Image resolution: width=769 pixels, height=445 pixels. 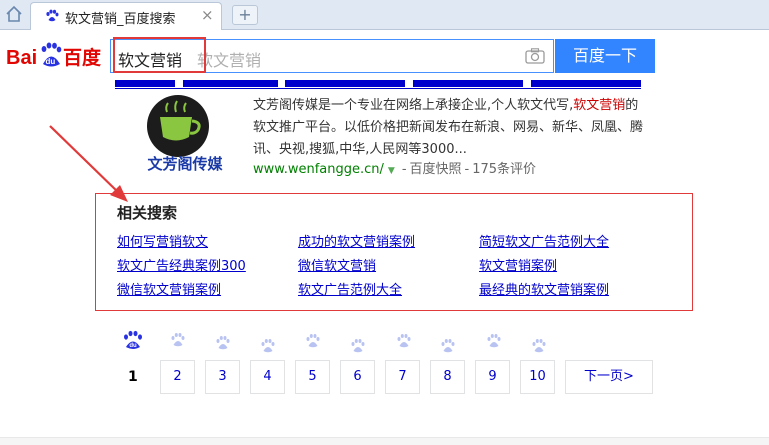 I want to click on related-link: 软文营销案例, so click(x=518, y=264).